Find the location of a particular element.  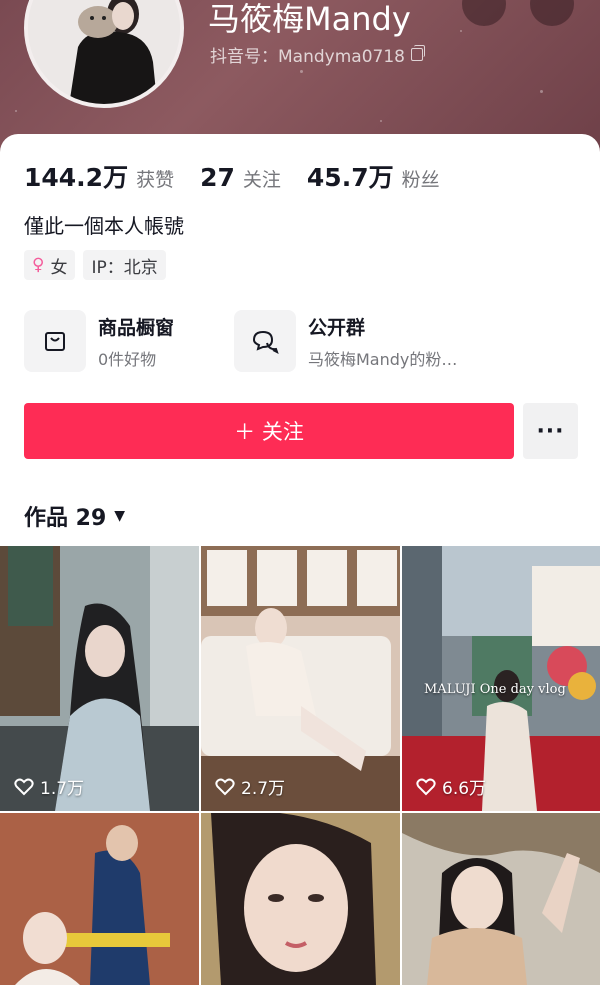

likes-count: 144.2万 is located at coordinates (76, 177).